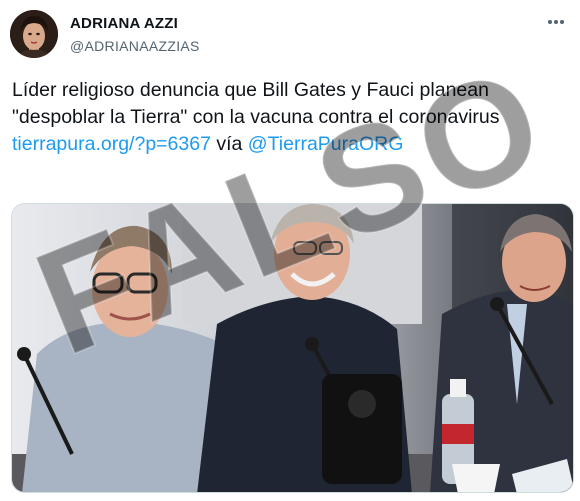  I want to click on tweet-link: tierrapura.org/?p=6367, so click(111, 144).